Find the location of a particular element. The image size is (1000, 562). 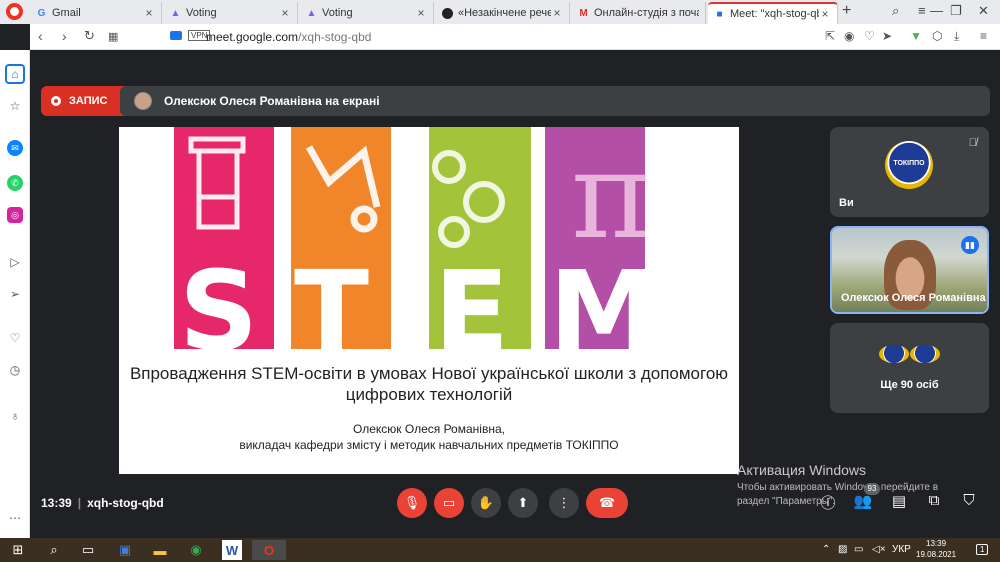

tab-meet: ■ Meet: "xqh-stog-qbd" × is located at coordinates (773, 13).